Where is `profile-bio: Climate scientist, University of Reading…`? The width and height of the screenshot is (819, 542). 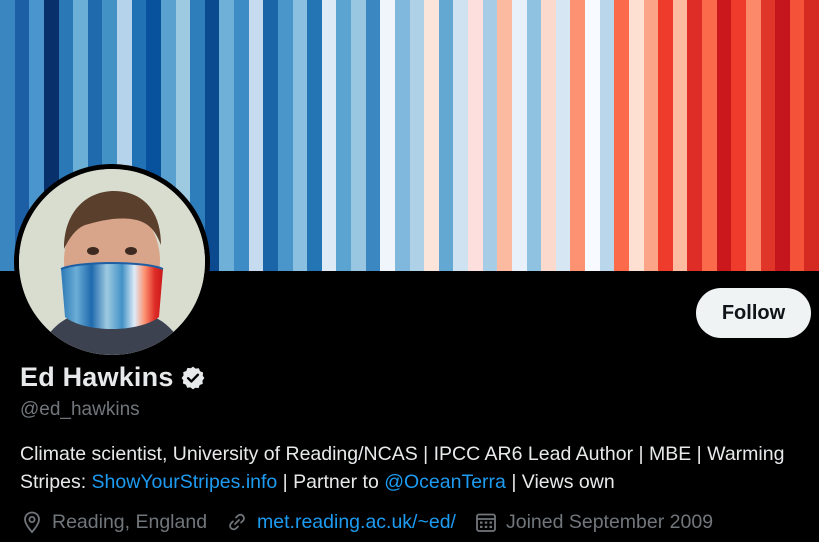
profile-bio: Climate scientist, University of Reading… is located at coordinates (415, 468).